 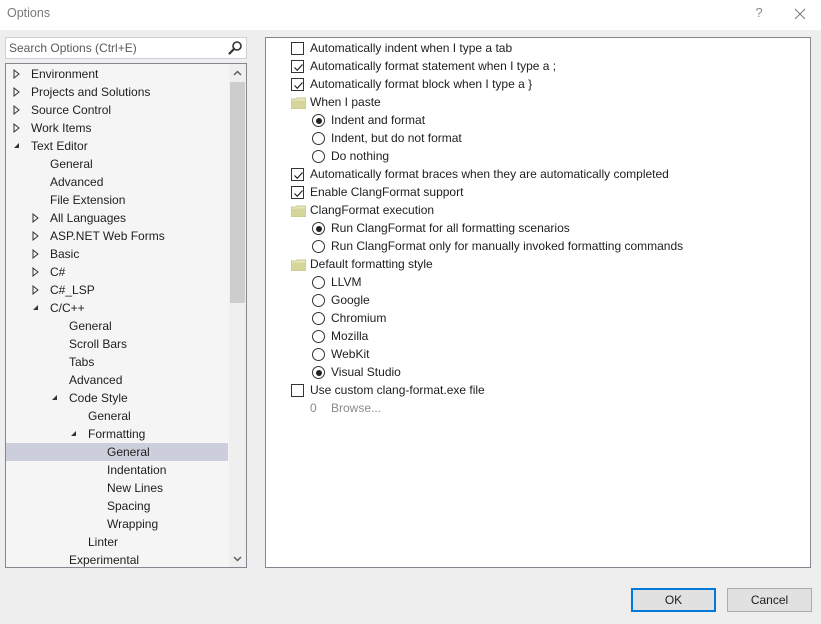 What do you see at coordinates (759, 13) in the screenshot?
I see `help-button: ?` at bounding box center [759, 13].